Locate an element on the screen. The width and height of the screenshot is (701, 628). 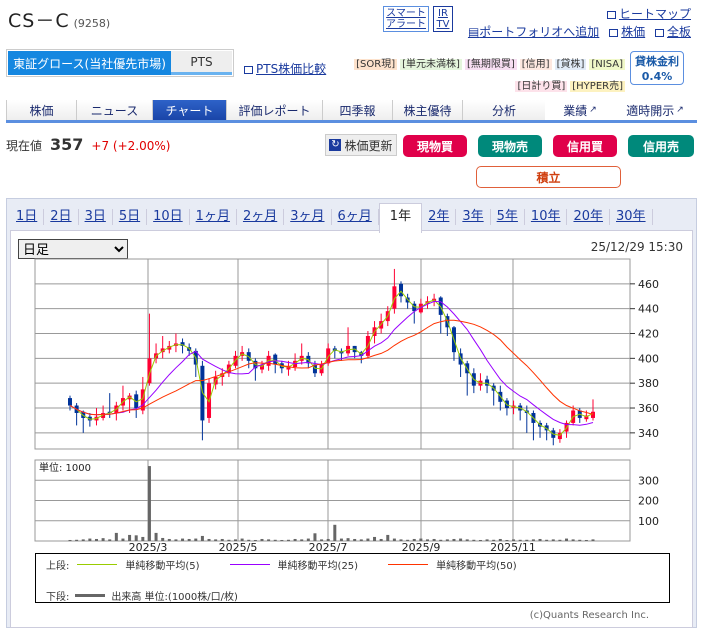
volume-unit-label: 単位: 1000 is located at coordinates (65, 467).